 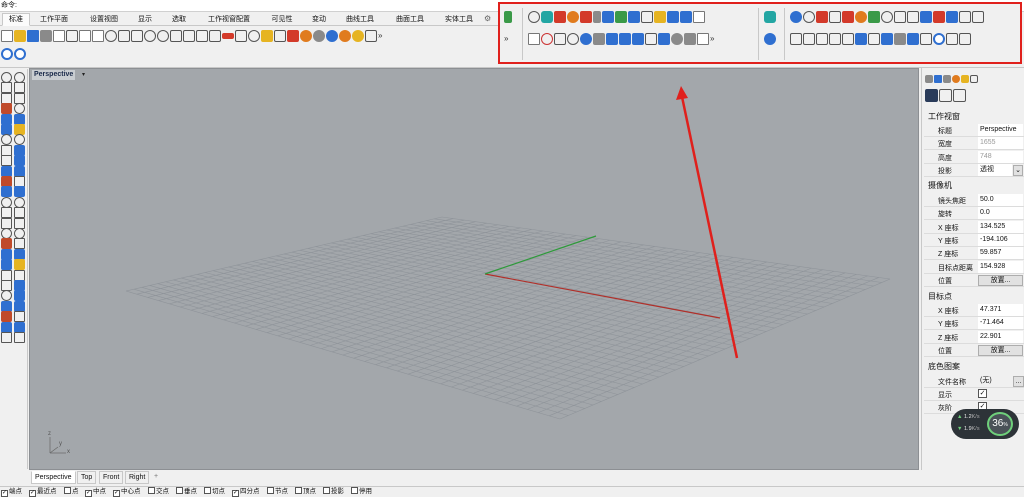 What do you see at coordinates (534, 39) in the screenshot?
I see `rect-icon` at bounding box center [534, 39].